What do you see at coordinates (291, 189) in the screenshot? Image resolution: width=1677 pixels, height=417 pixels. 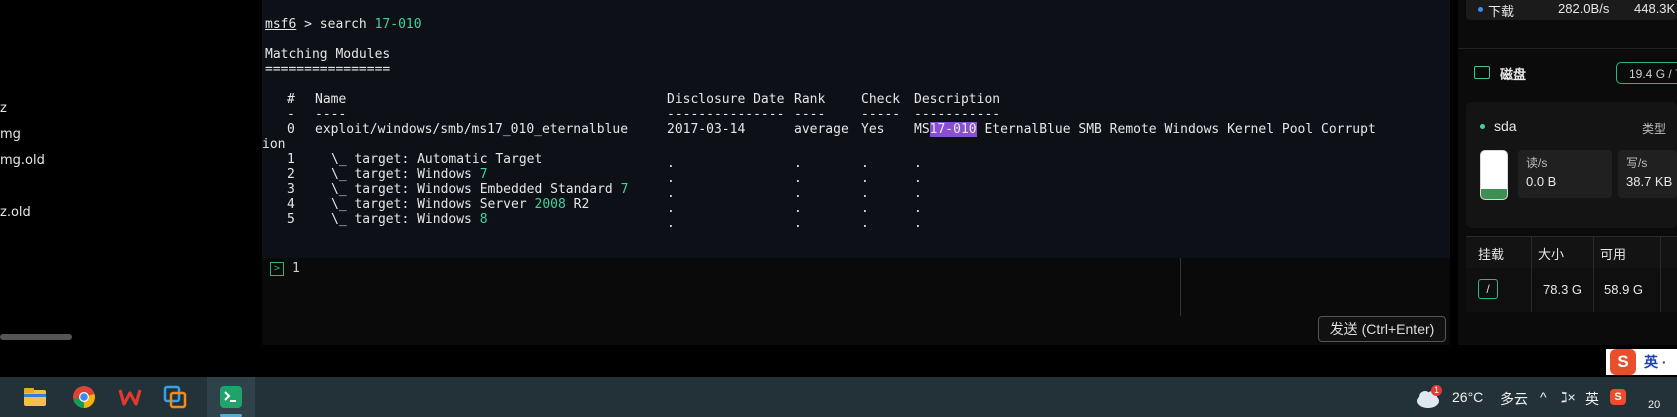 I see `target-num: 3` at bounding box center [291, 189].